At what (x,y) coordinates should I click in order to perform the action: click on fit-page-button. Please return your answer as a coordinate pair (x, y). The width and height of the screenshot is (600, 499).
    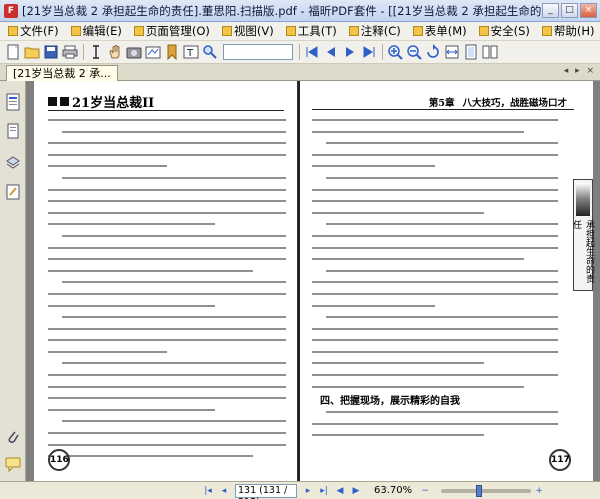
    Looking at the image, I should click on (471, 52).